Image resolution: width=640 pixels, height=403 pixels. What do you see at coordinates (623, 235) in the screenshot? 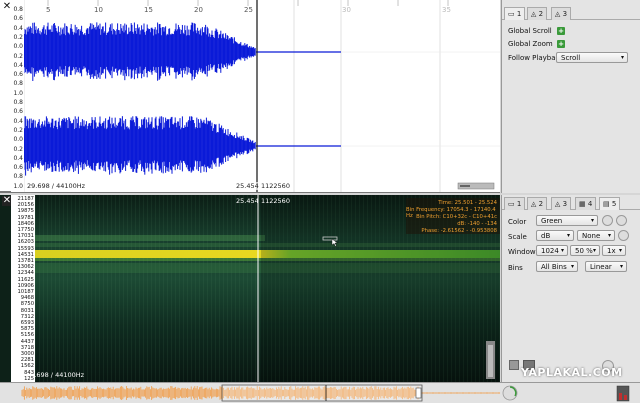
I see `threshold-knob` at bounding box center [623, 235].